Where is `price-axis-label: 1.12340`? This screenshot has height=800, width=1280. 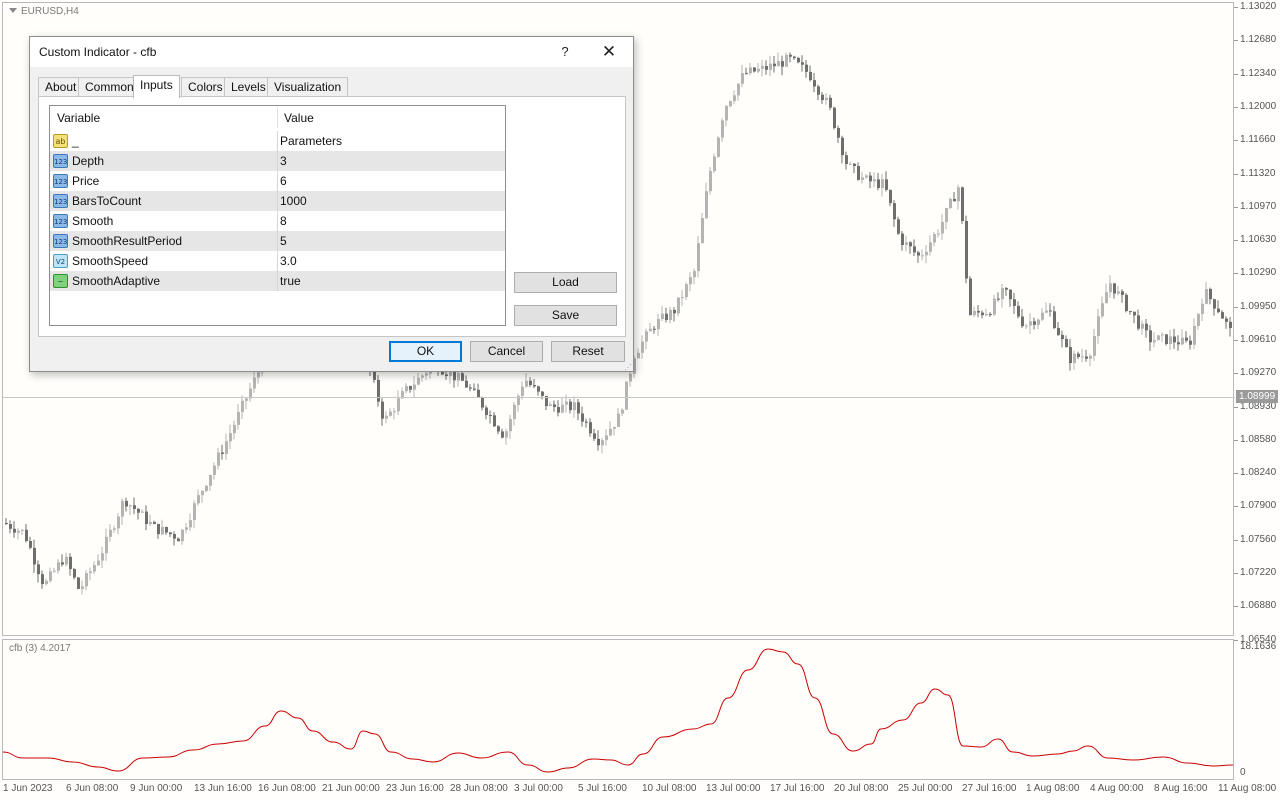
price-axis-label: 1.12340 is located at coordinates (1258, 73).